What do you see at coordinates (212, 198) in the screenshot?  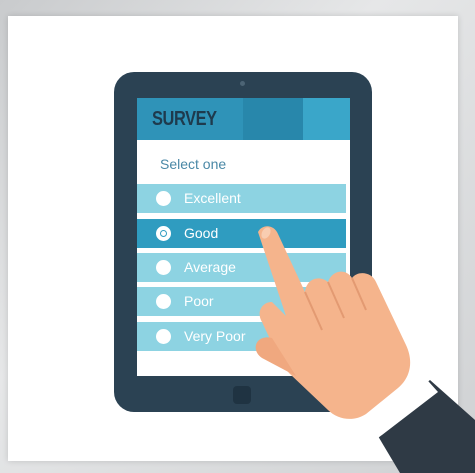 I see `option-label: Excellent` at bounding box center [212, 198].